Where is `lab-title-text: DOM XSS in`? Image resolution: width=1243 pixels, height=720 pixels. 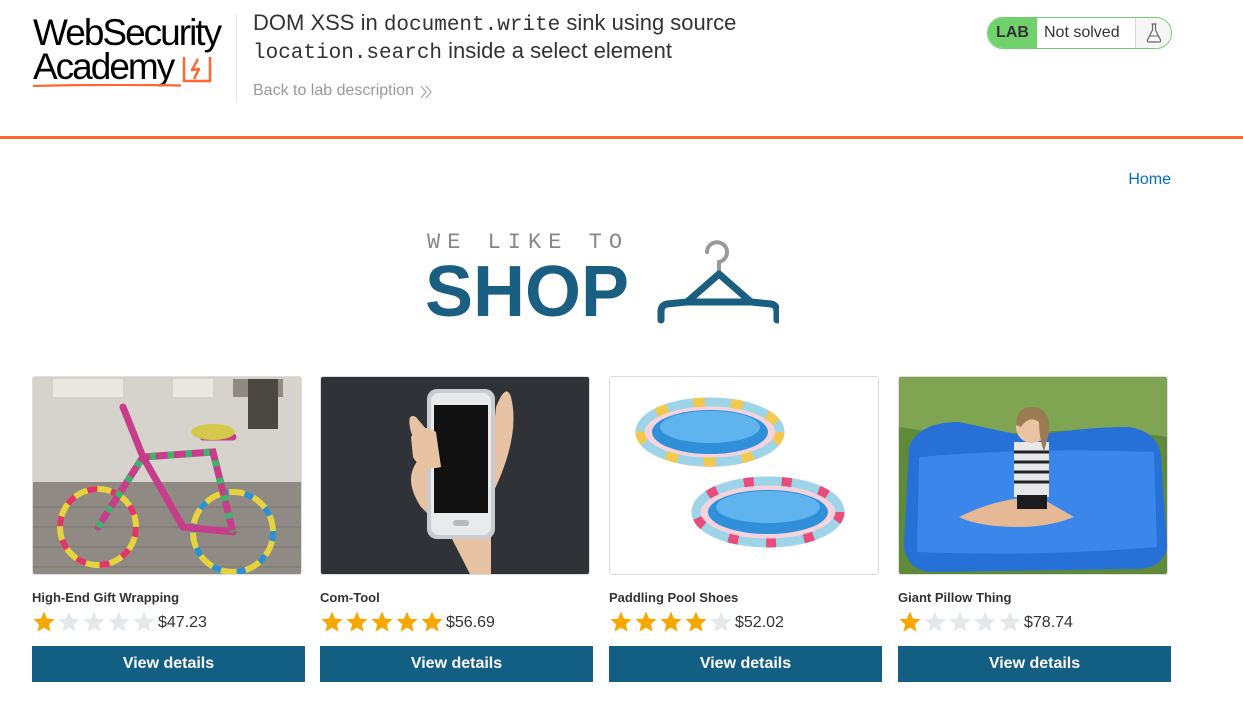
lab-title-text: DOM XSS in is located at coordinates (318, 22).